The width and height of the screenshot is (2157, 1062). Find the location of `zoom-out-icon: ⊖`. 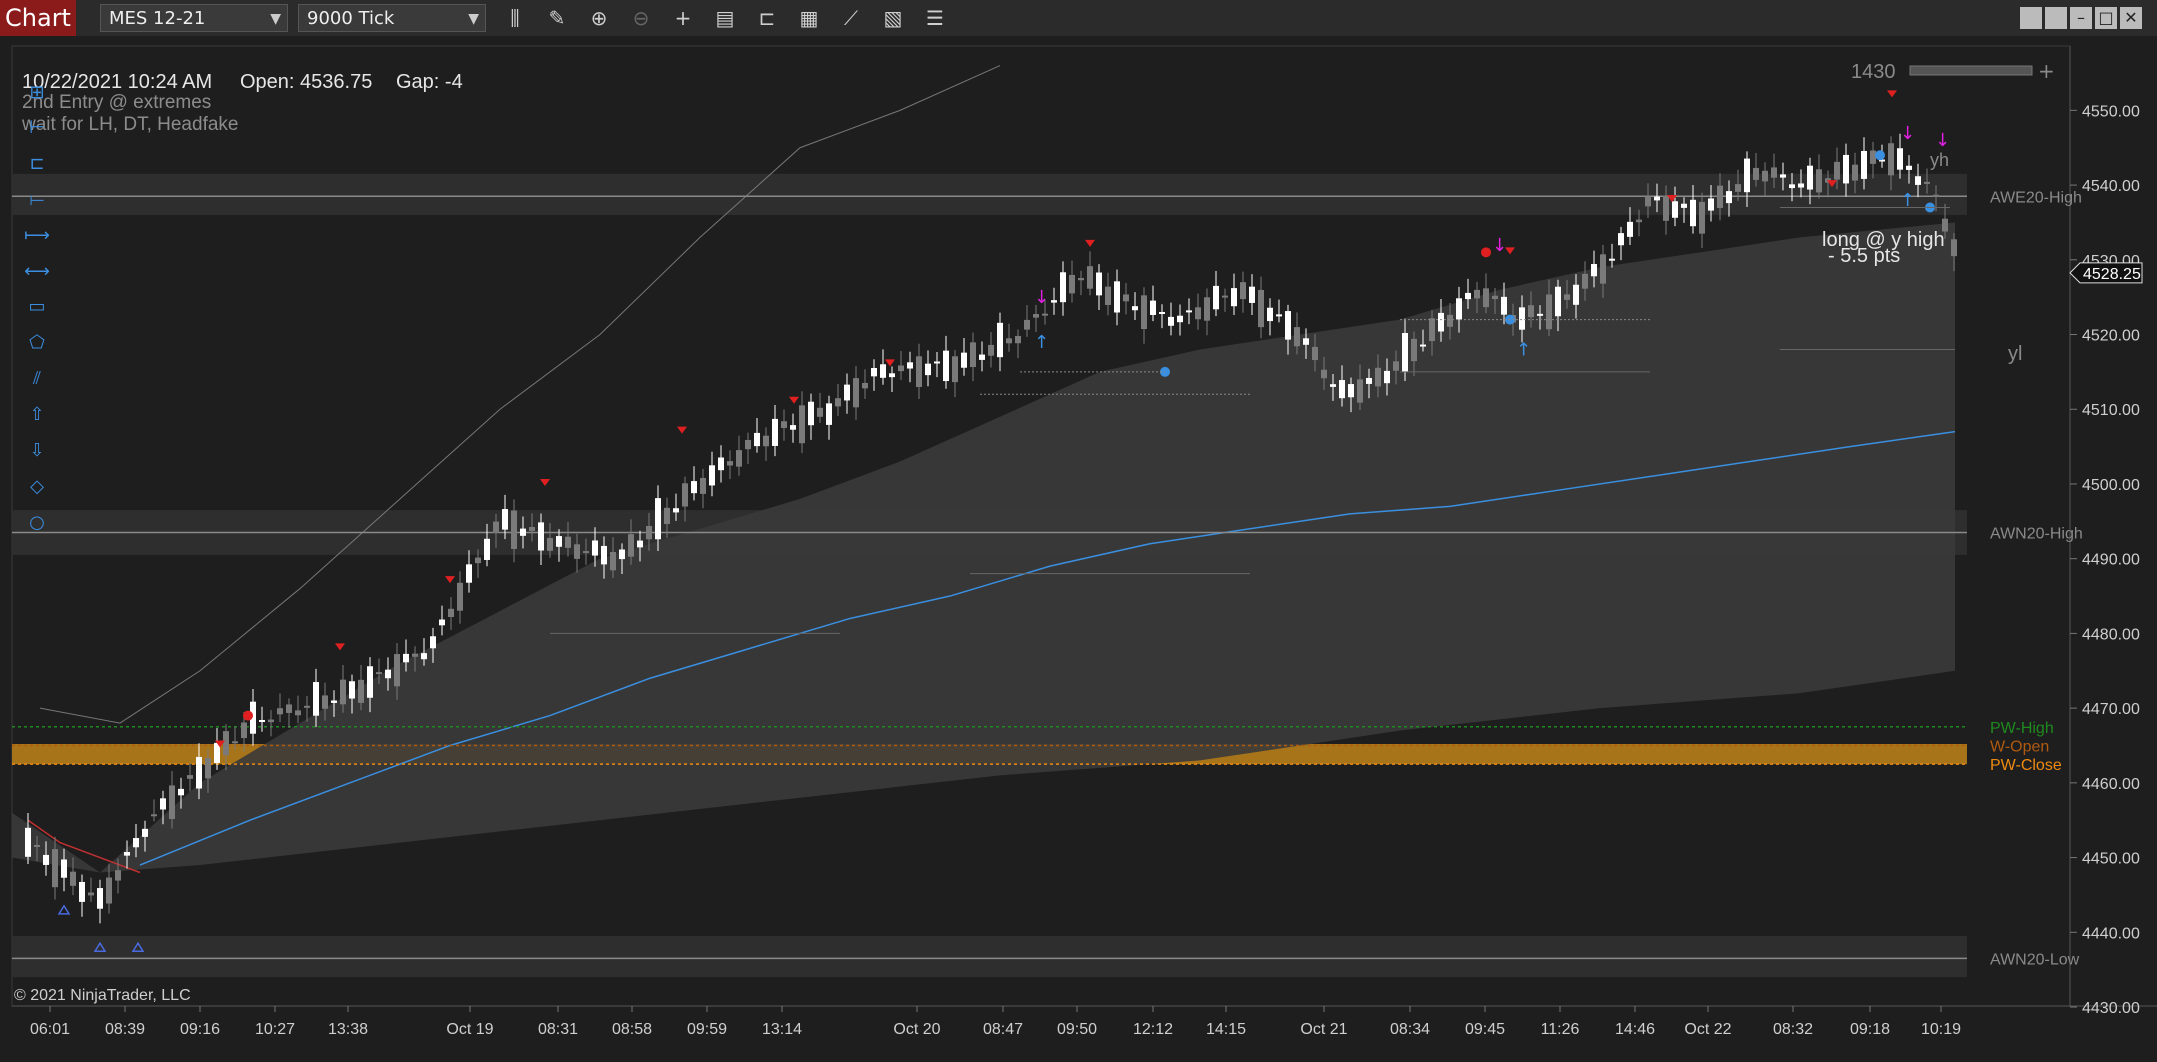

zoom-out-icon: ⊖ is located at coordinates (641, 18).